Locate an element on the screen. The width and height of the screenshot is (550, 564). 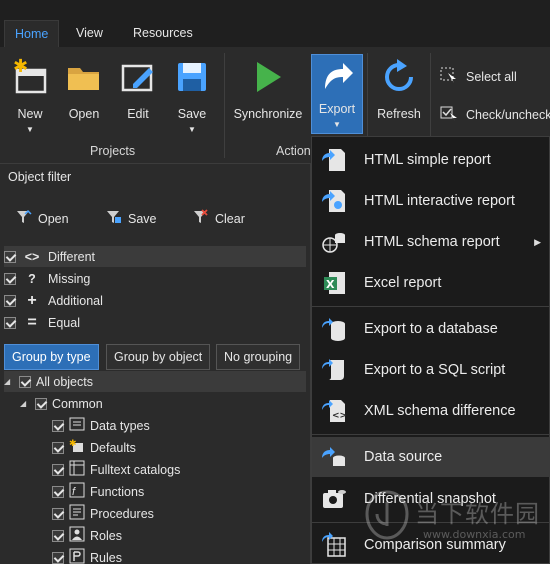
ribbon-tab-bar: Home View Resources is located at coordinates (275, 23).